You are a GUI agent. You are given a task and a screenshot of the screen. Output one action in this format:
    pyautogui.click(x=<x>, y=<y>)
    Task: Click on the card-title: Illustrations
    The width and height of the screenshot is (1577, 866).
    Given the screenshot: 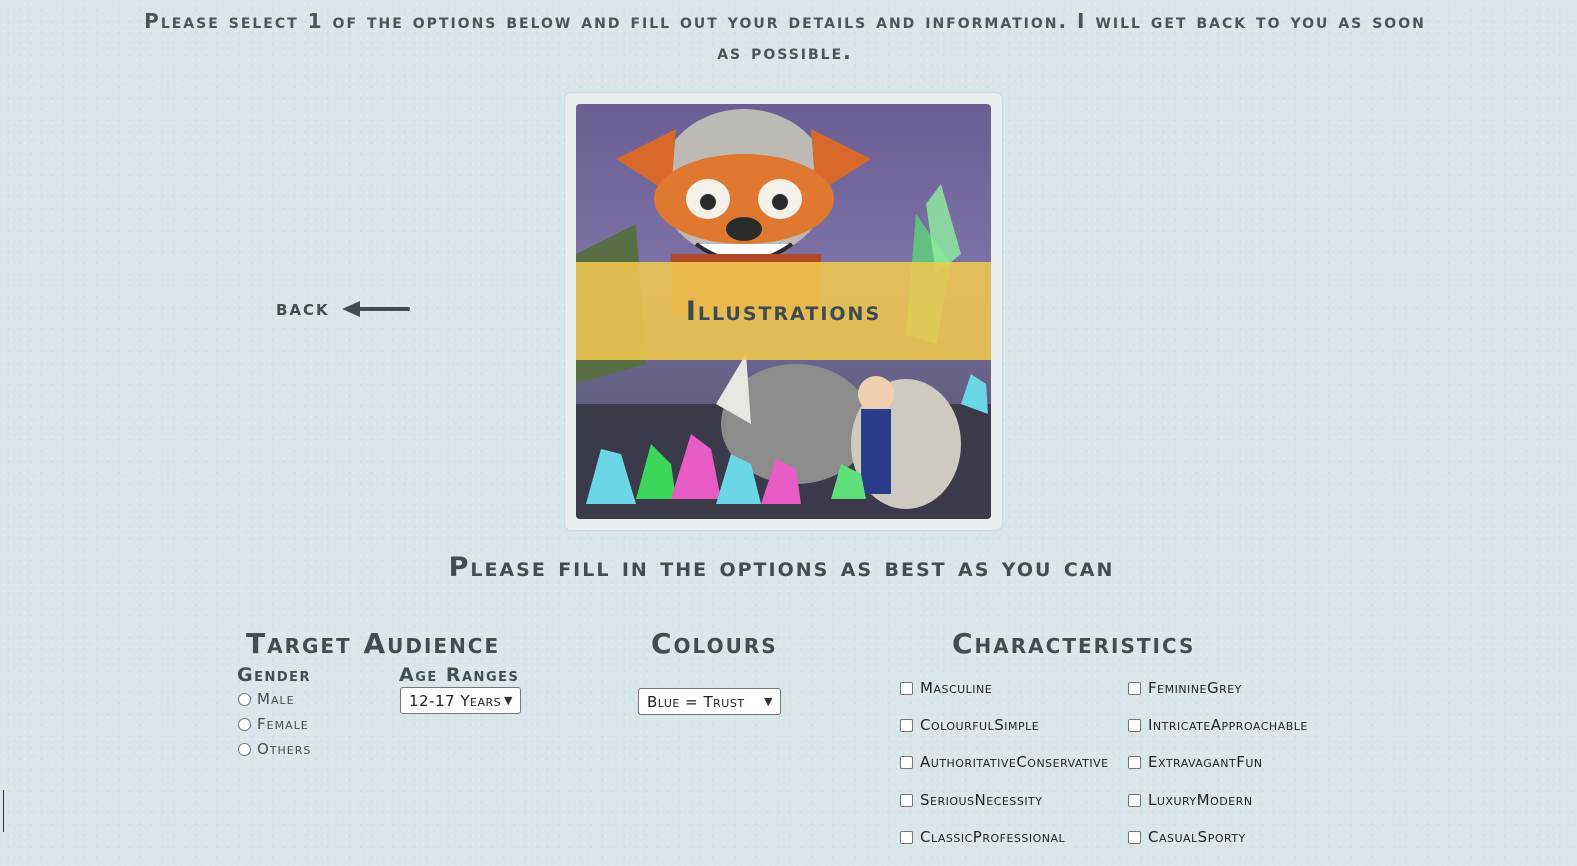 What is the action you would take?
    pyautogui.click(x=783, y=311)
    